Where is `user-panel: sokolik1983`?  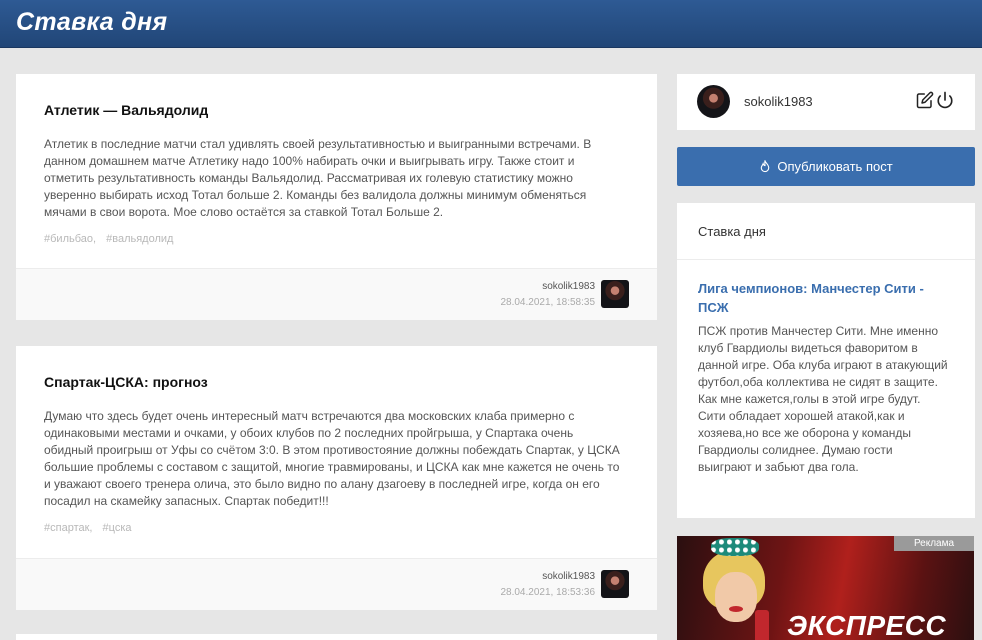 user-panel: sokolik1983 is located at coordinates (826, 102).